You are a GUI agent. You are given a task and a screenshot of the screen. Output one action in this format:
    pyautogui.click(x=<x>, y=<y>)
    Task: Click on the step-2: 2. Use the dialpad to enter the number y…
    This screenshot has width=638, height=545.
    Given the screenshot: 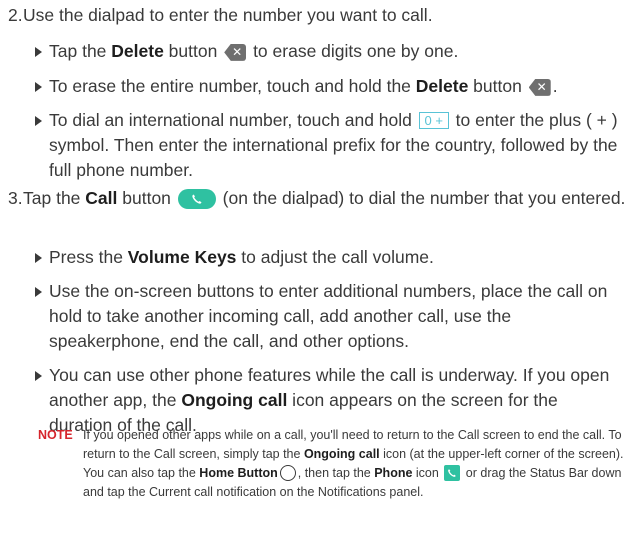 What is the action you would take?
    pyautogui.click(x=319, y=15)
    